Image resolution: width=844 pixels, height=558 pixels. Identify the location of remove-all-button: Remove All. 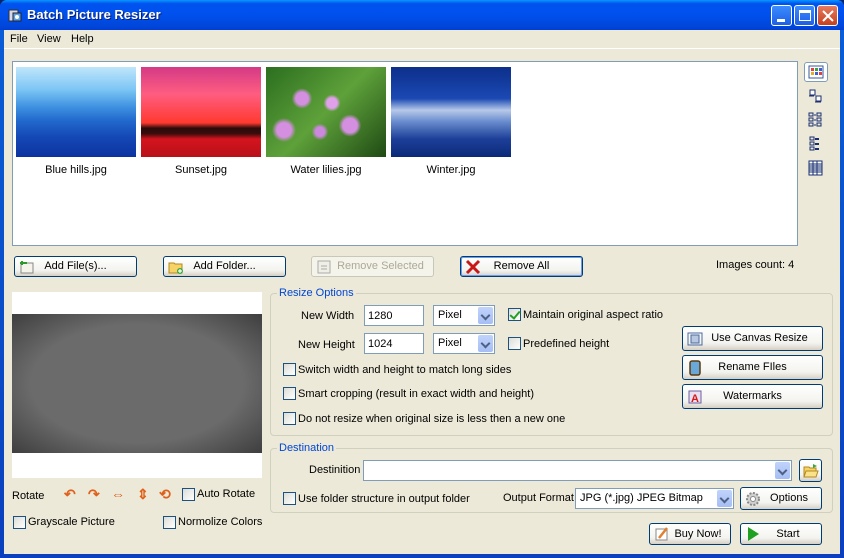
(521, 266).